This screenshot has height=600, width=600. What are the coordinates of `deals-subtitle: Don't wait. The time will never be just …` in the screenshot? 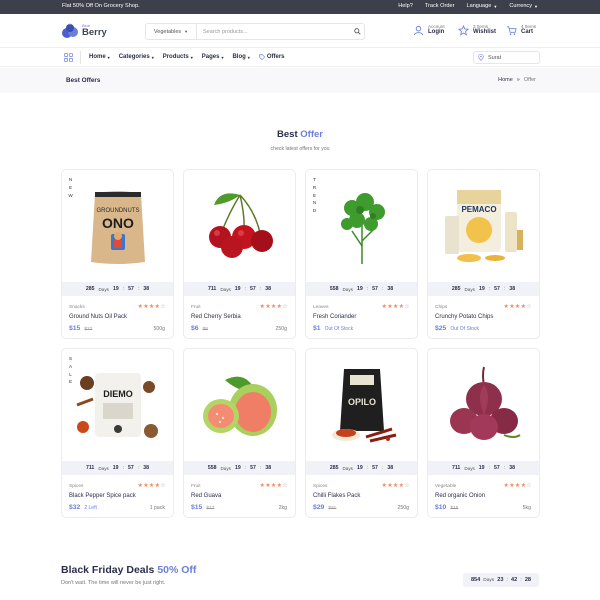 It's located at (113, 583).